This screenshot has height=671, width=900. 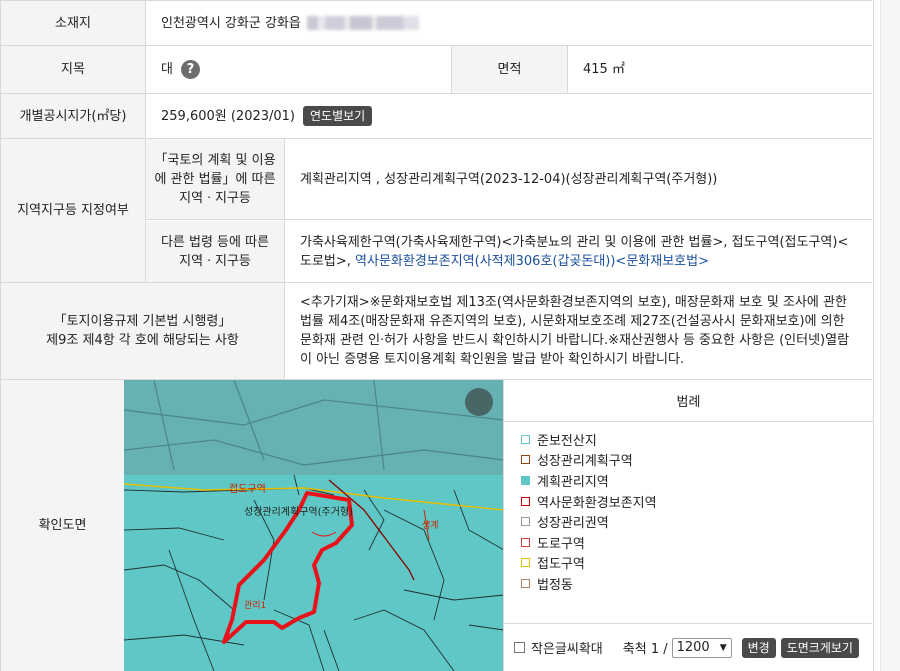 I want to click on road-zone-map-label: 접도구역, so click(x=247, y=489).